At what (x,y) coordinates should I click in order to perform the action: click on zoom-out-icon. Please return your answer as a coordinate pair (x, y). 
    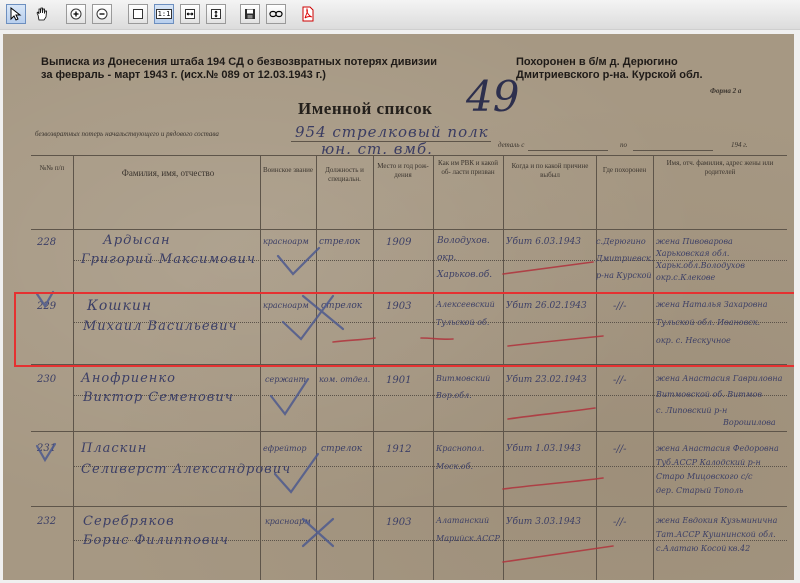
    Looking at the image, I should click on (102, 14).